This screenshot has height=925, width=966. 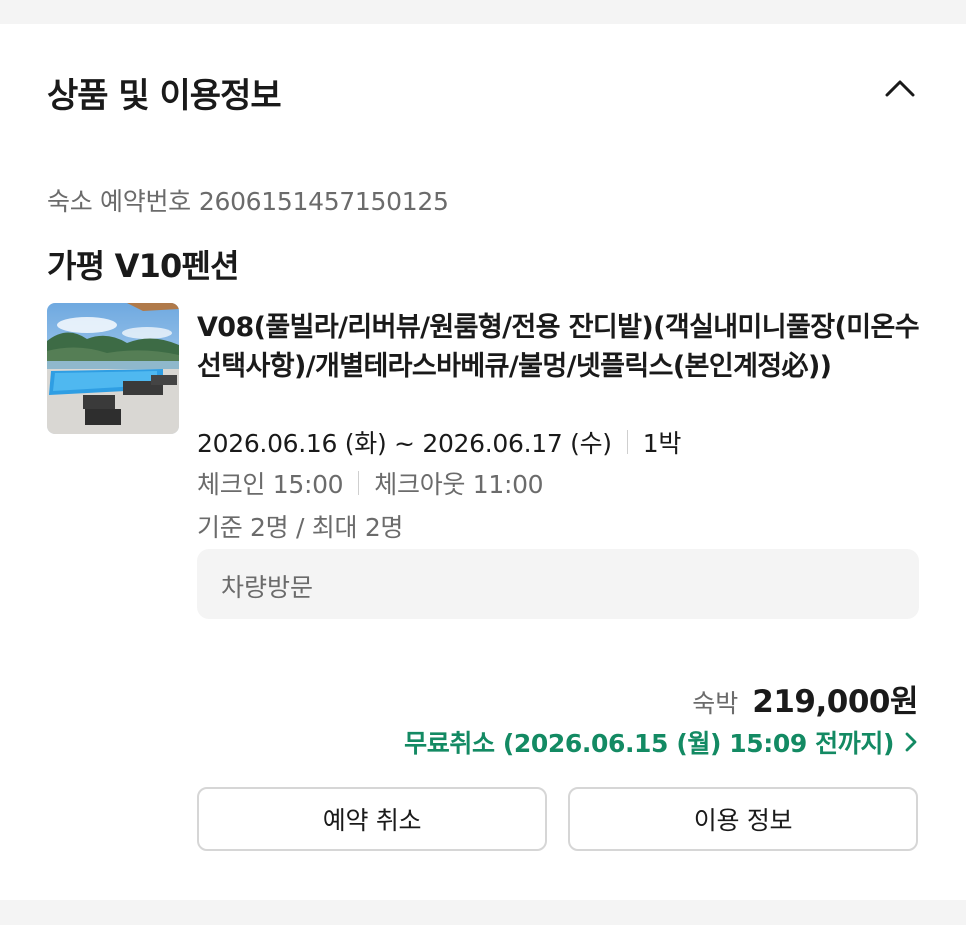 I want to click on stay-dates-row: 2026.06.16 (화) ~ 2026.06.17 (수) 1박, so click(x=439, y=442).